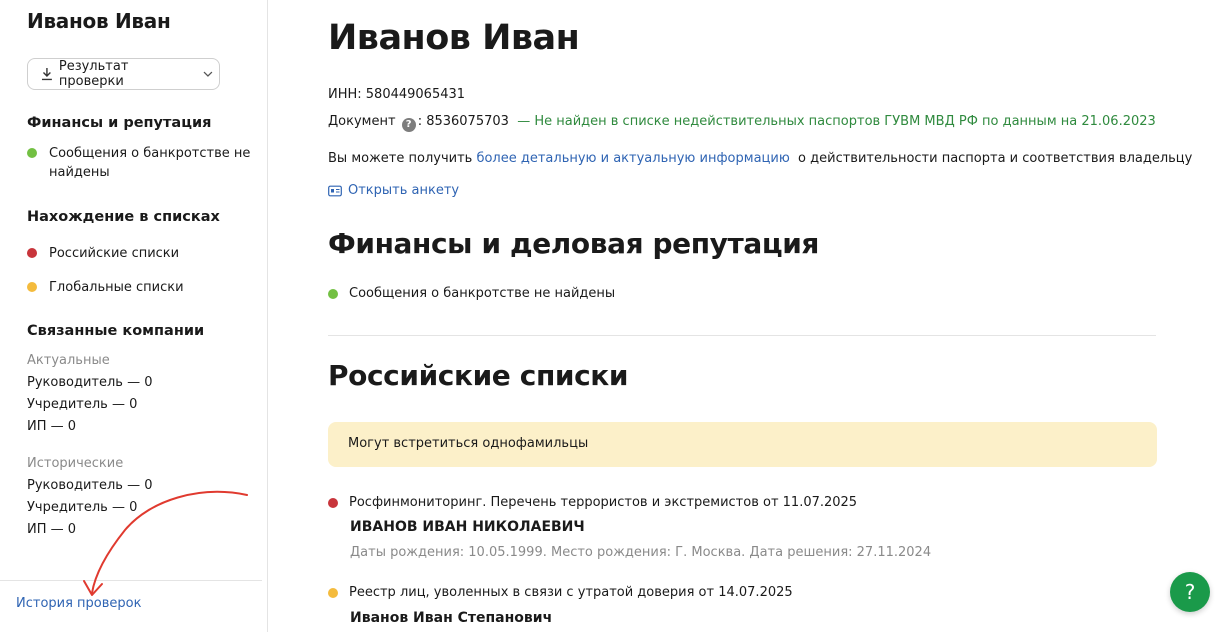 Image resolution: width=1215 pixels, height=632 pixels. What do you see at coordinates (68, 360) in the screenshot?
I see `actual-label: Актуальные` at bounding box center [68, 360].